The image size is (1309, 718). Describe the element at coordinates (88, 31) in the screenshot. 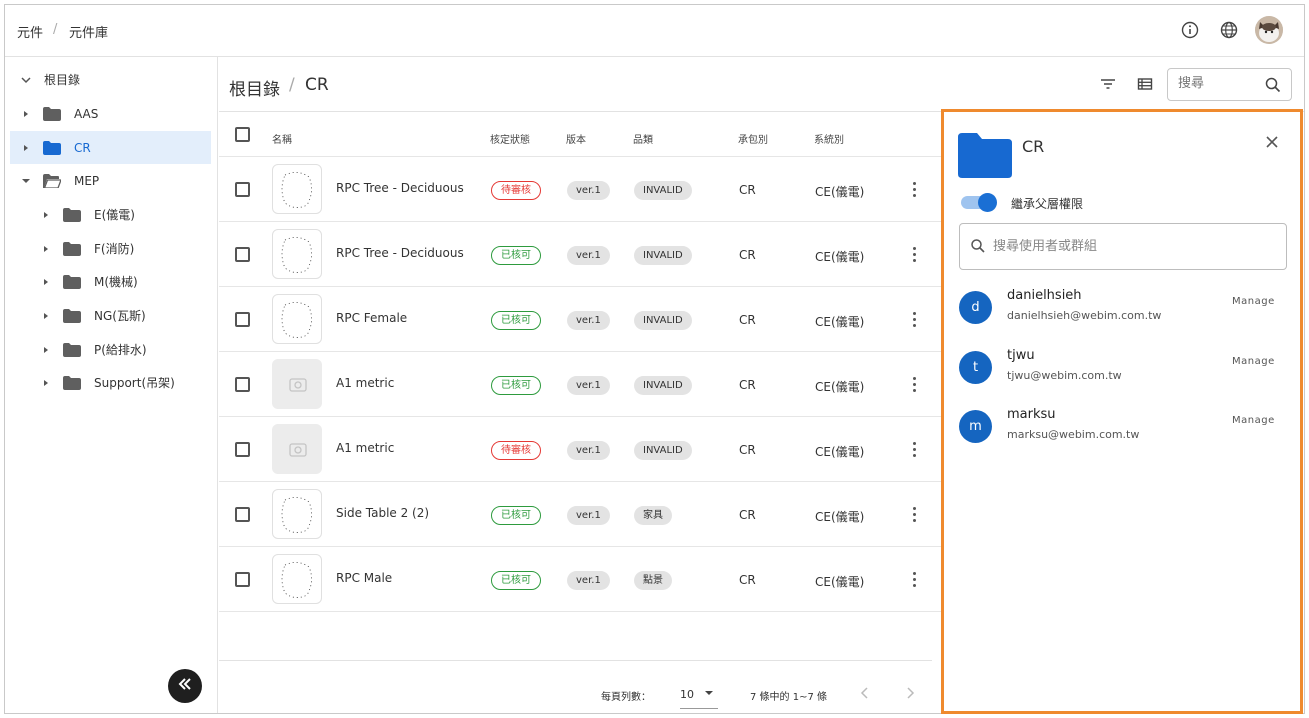

I see `breadcrumb-item-library: 元件庫` at that location.